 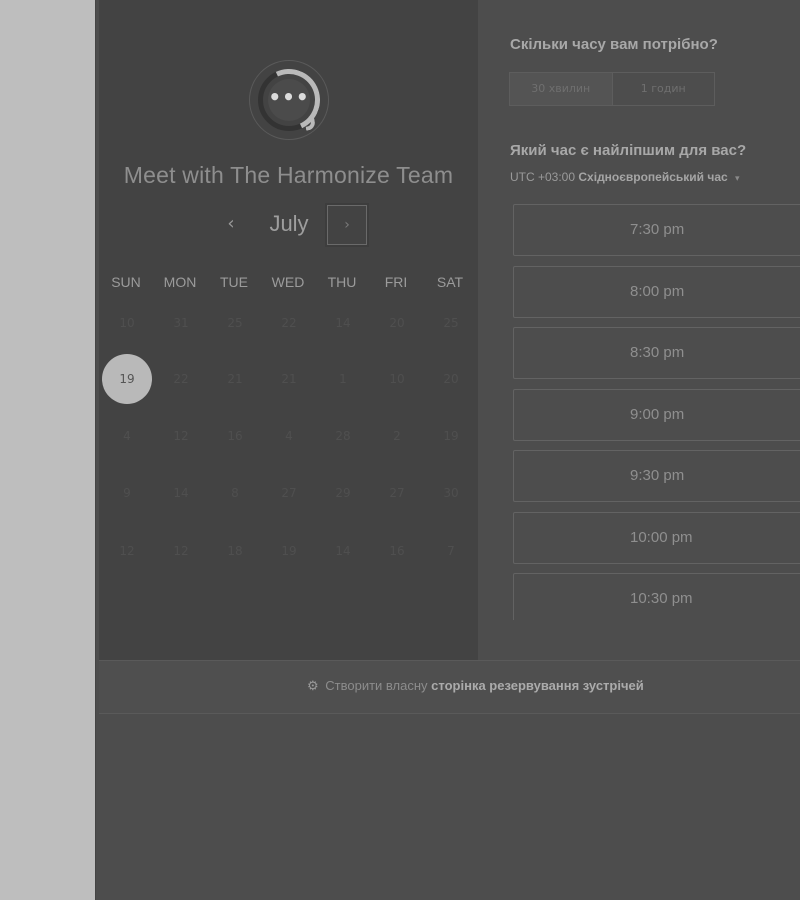 I want to click on calendar-day: 31, so click(x=181, y=323).